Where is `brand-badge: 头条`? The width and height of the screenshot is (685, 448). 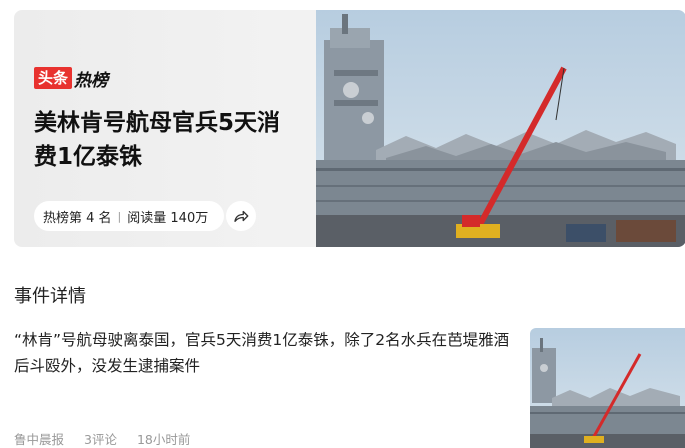
brand-badge: 头条 is located at coordinates (53, 78).